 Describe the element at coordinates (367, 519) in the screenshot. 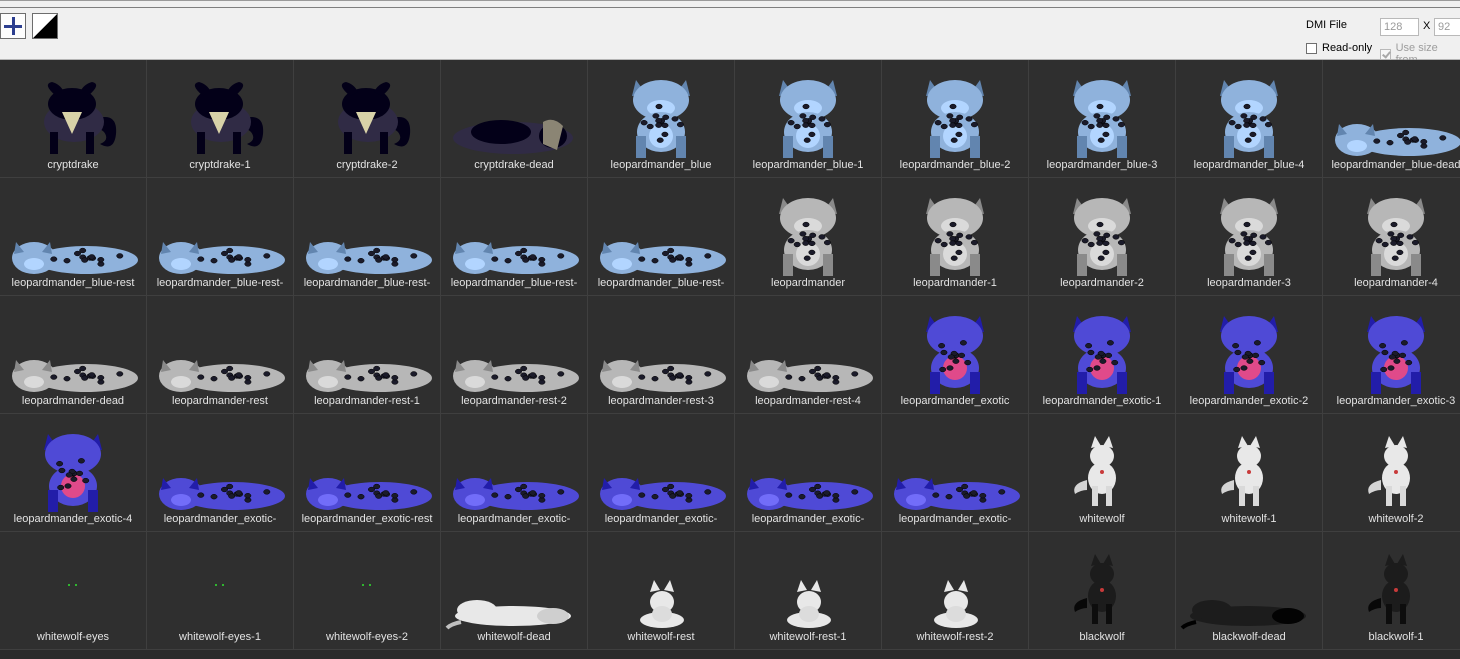

I see `icon-state-name: leopardmander_exotic-rest` at that location.